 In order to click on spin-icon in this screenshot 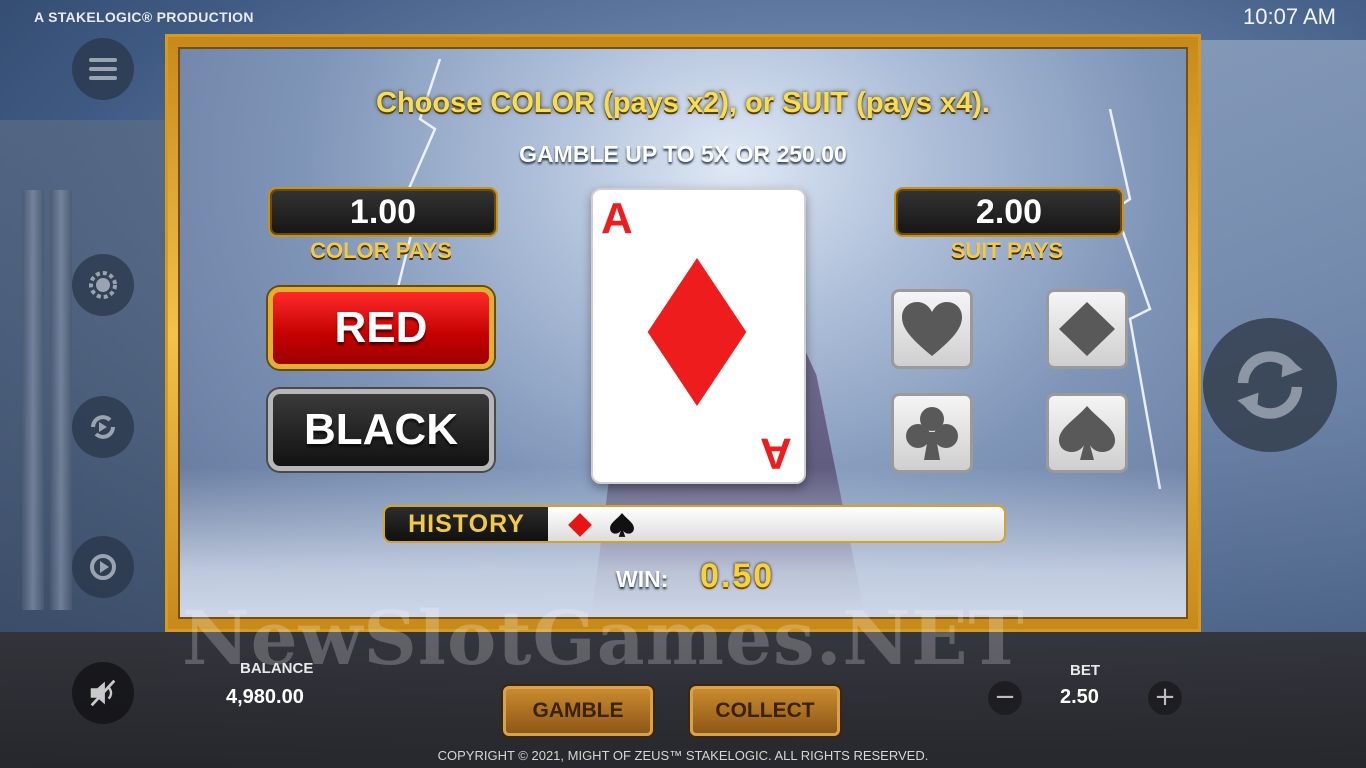, I will do `click(1270, 385)`.